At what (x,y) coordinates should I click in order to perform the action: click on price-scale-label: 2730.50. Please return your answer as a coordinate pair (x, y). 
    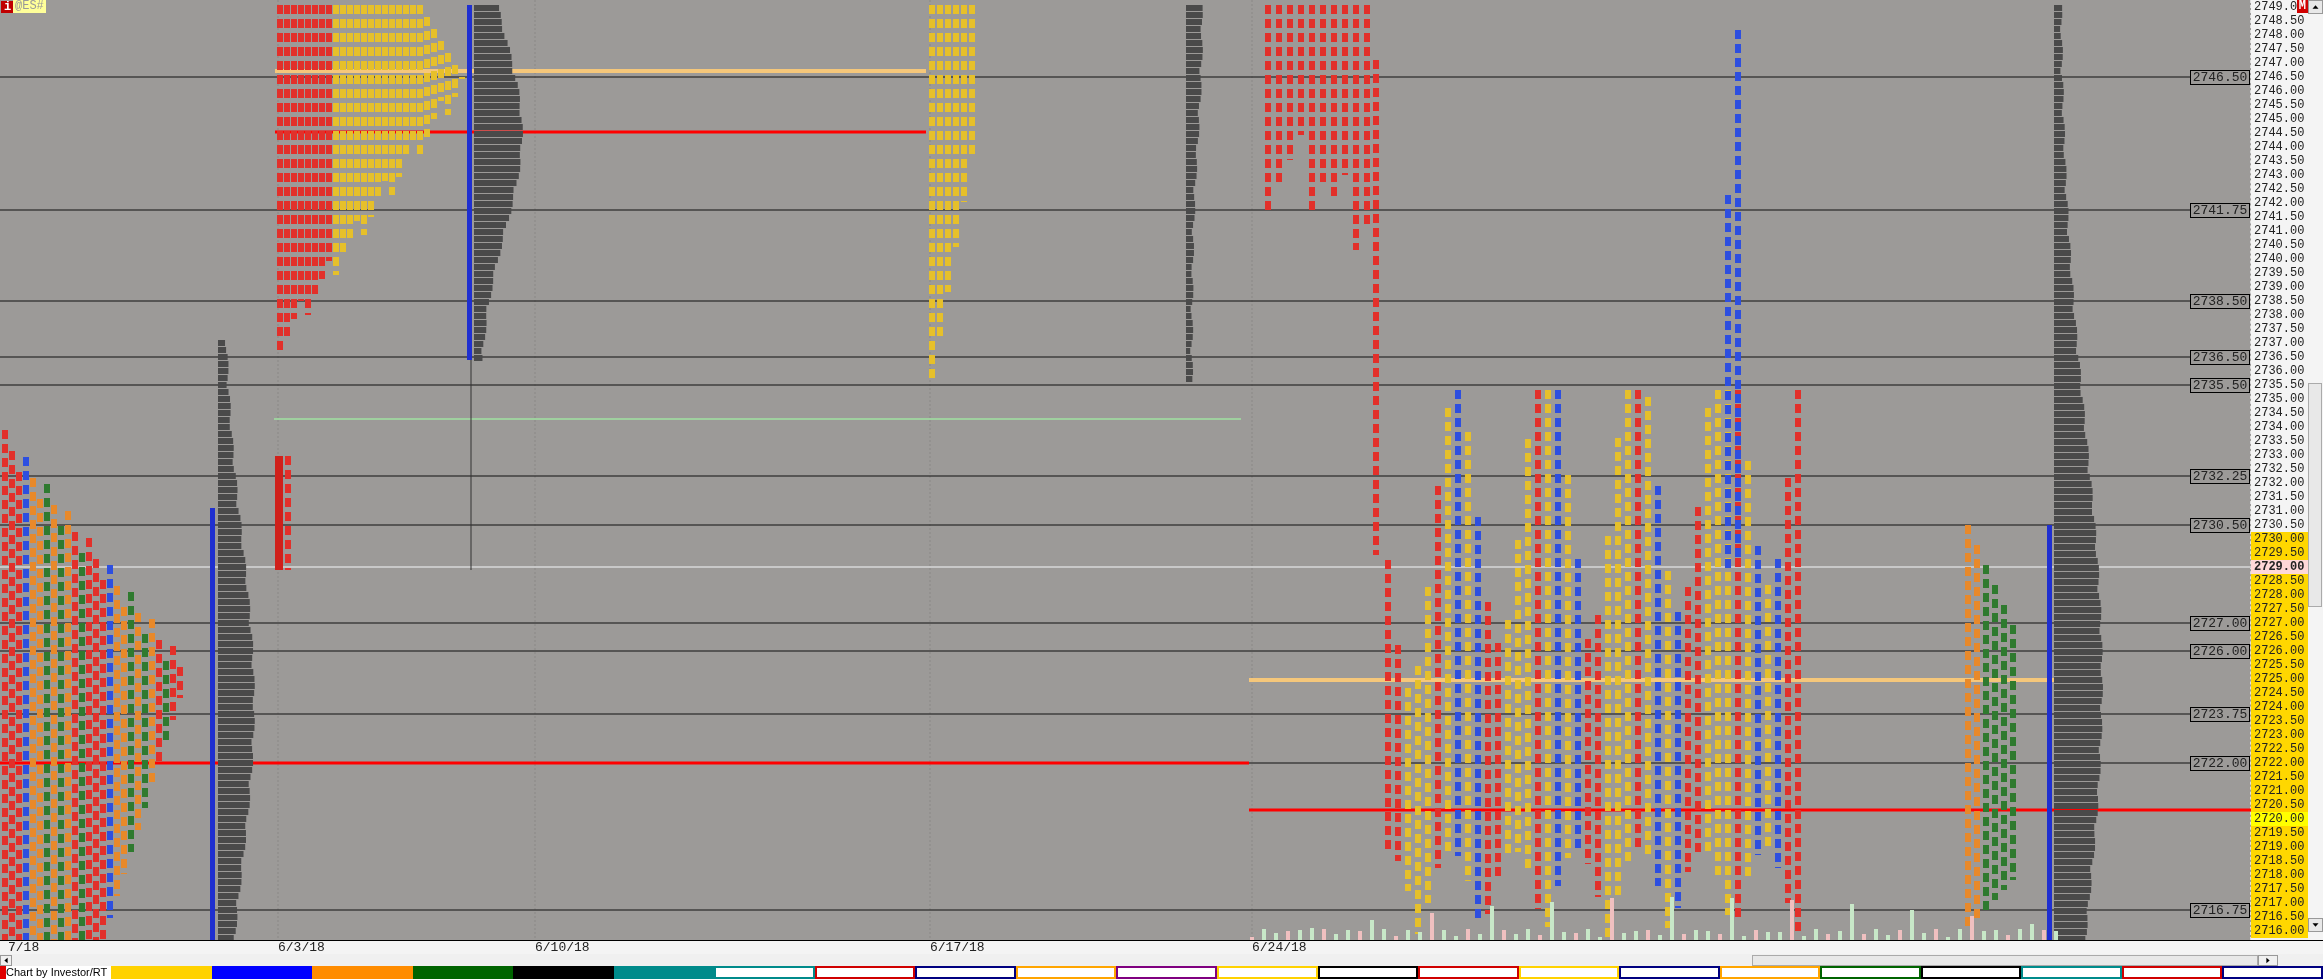
    Looking at the image, I should click on (2279, 525).